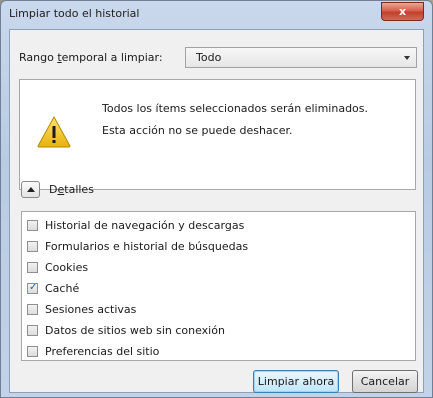  What do you see at coordinates (217, 268) in the screenshot?
I see `list-item: Cookies` at bounding box center [217, 268].